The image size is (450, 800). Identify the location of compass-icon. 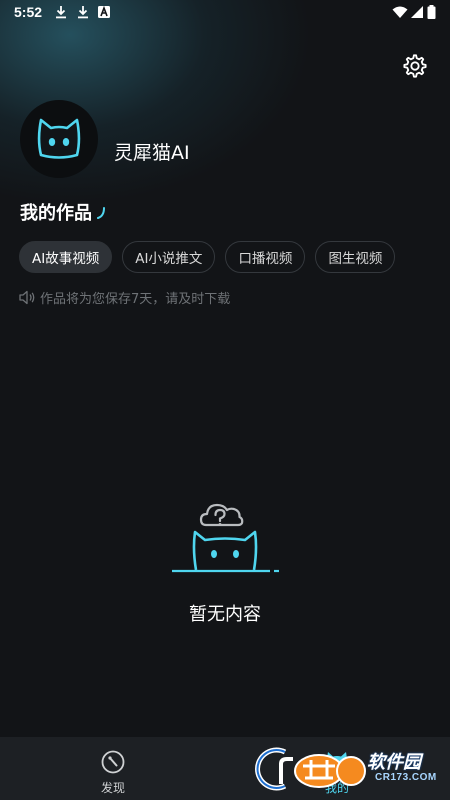
(113, 762).